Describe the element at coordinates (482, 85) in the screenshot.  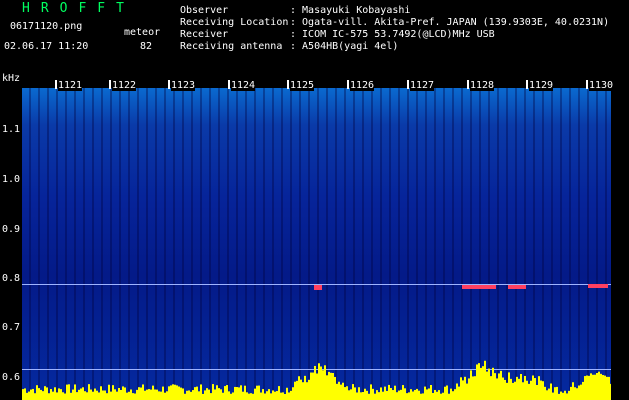
I see `time-tick-label: 1128` at that location.